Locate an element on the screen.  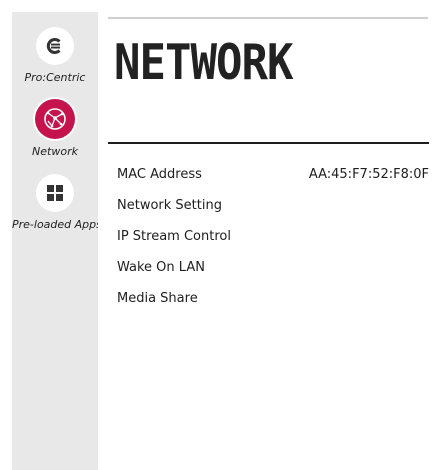
menu-item-media-share: Media Share is located at coordinates (273, 306).